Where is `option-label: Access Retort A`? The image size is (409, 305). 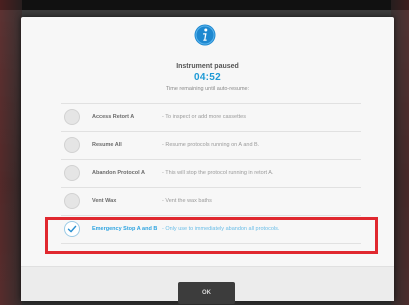
option-label: Access Retort A is located at coordinates (113, 117).